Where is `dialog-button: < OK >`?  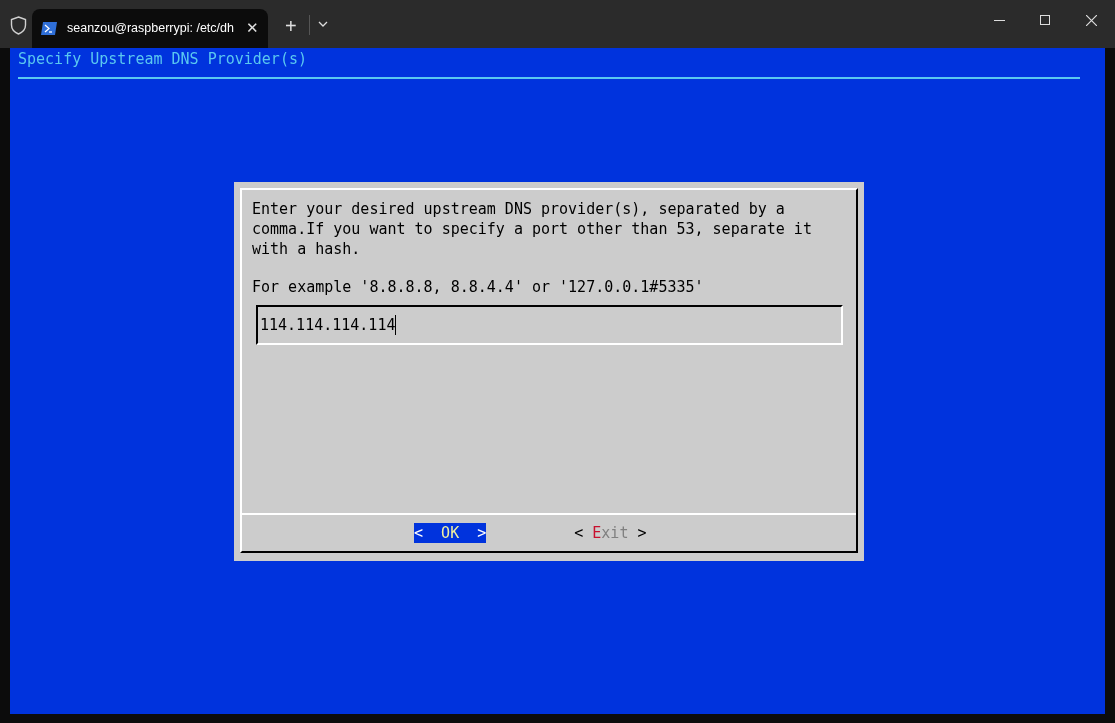 dialog-button: < OK > is located at coordinates (450, 533).